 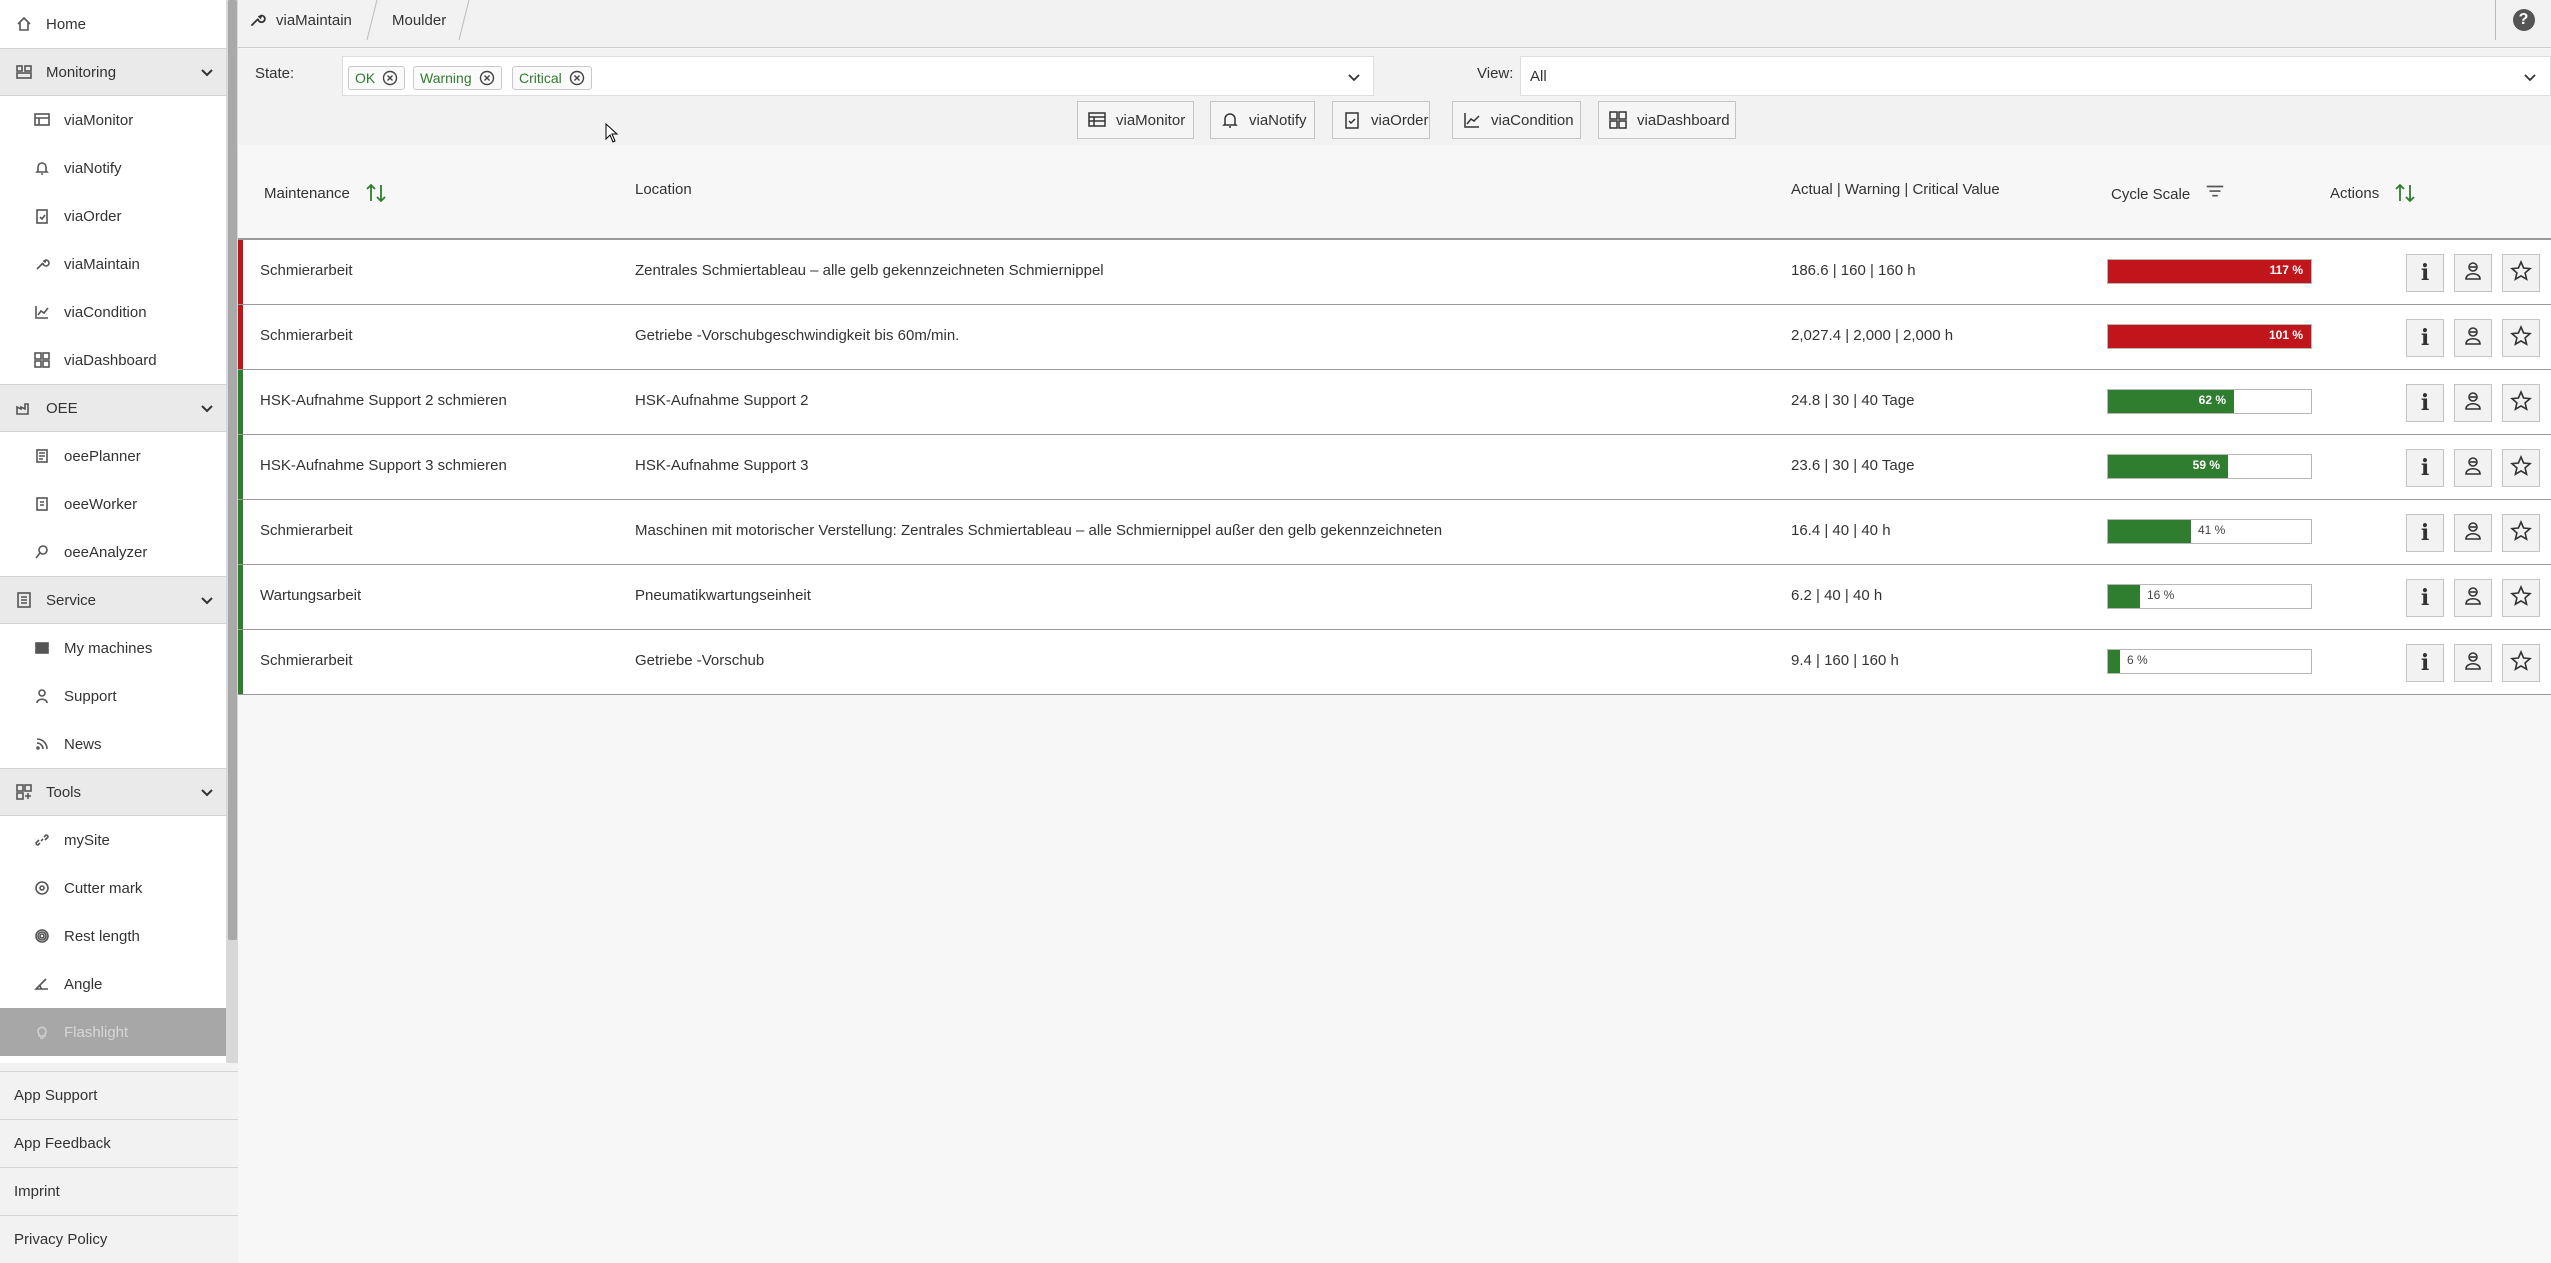 I want to click on help-button: ?, so click(x=2523, y=20).